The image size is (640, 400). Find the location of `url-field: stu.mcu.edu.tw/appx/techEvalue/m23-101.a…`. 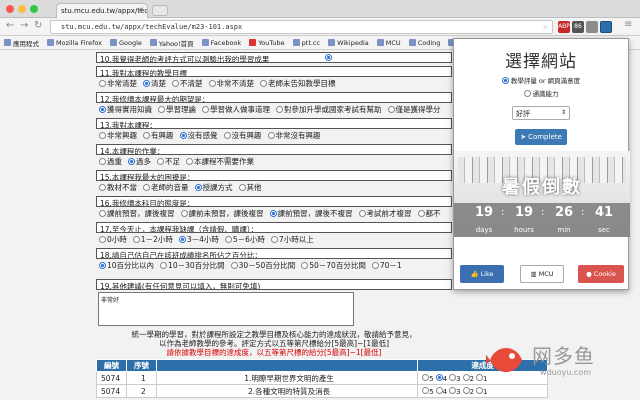

url-field: stu.mcu.edu.tw/appx/techEvalue/m23-101.a… is located at coordinates (301, 27).